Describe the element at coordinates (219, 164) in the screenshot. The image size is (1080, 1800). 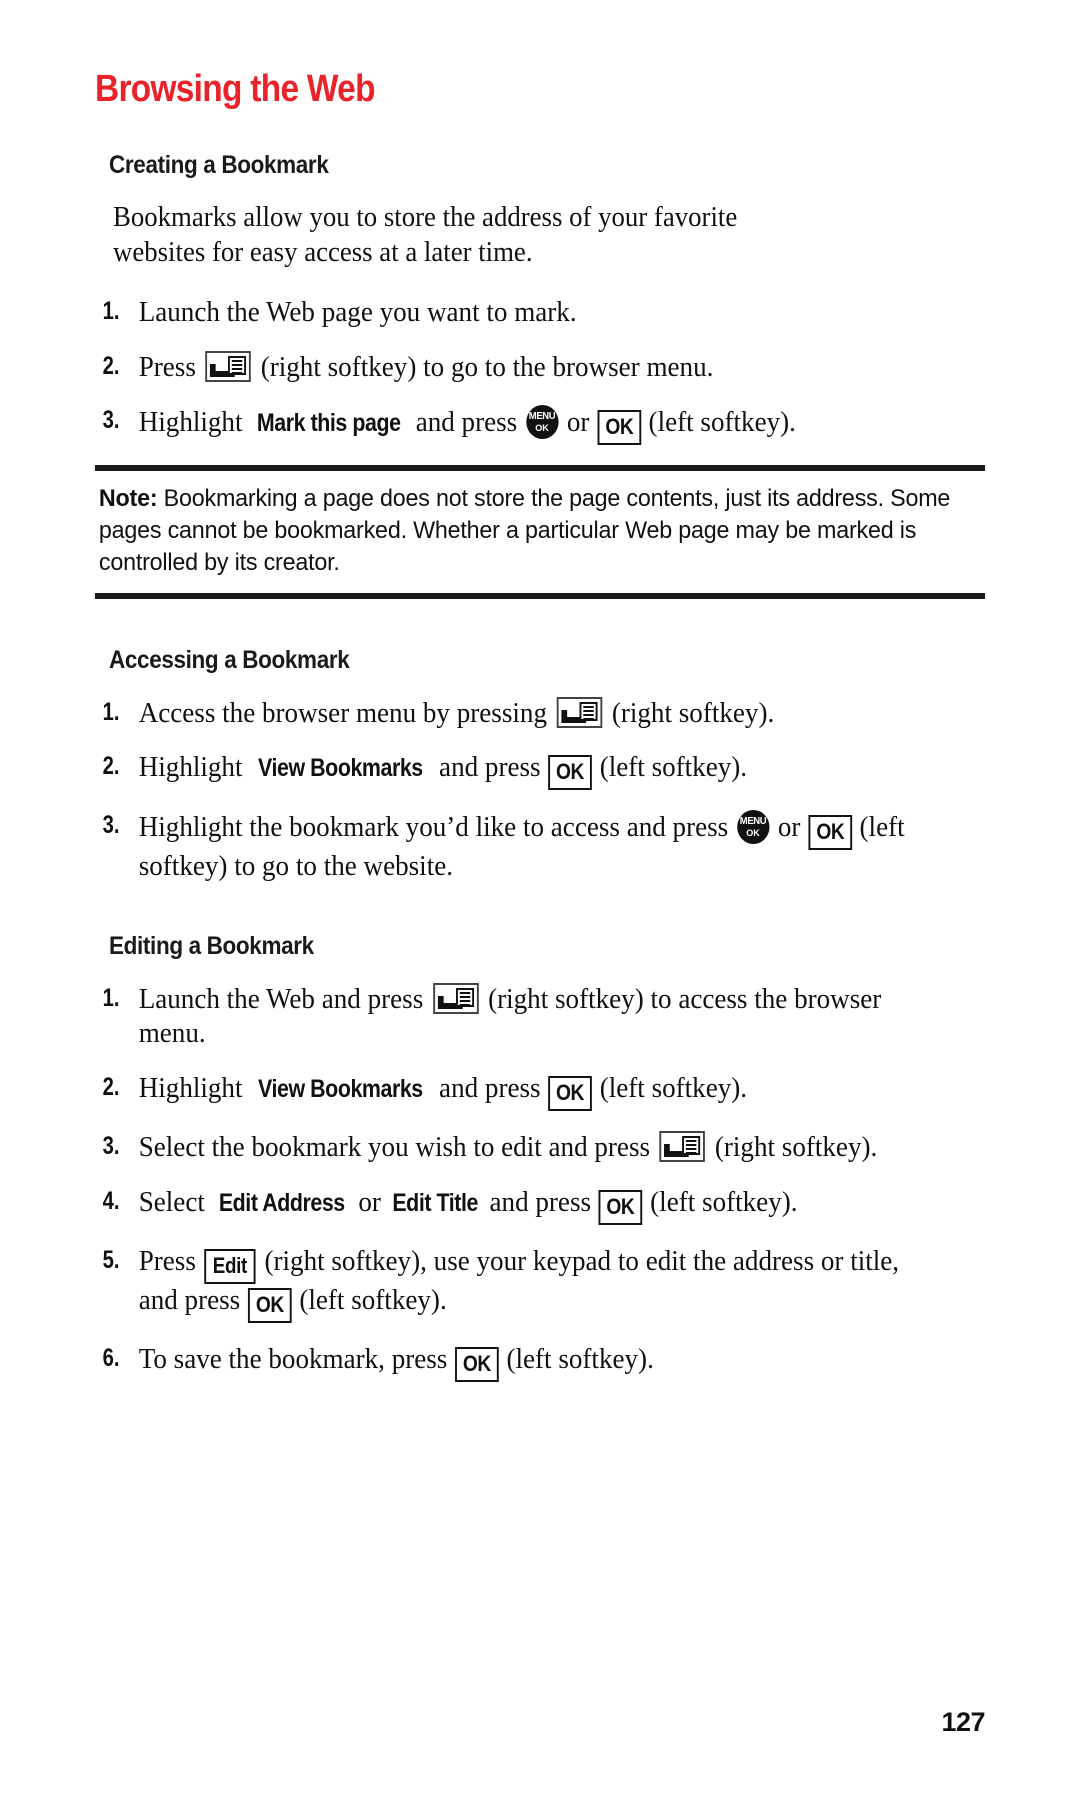
I see `section-heading-creating-a-bookmark: Creating a Bookmark` at that location.